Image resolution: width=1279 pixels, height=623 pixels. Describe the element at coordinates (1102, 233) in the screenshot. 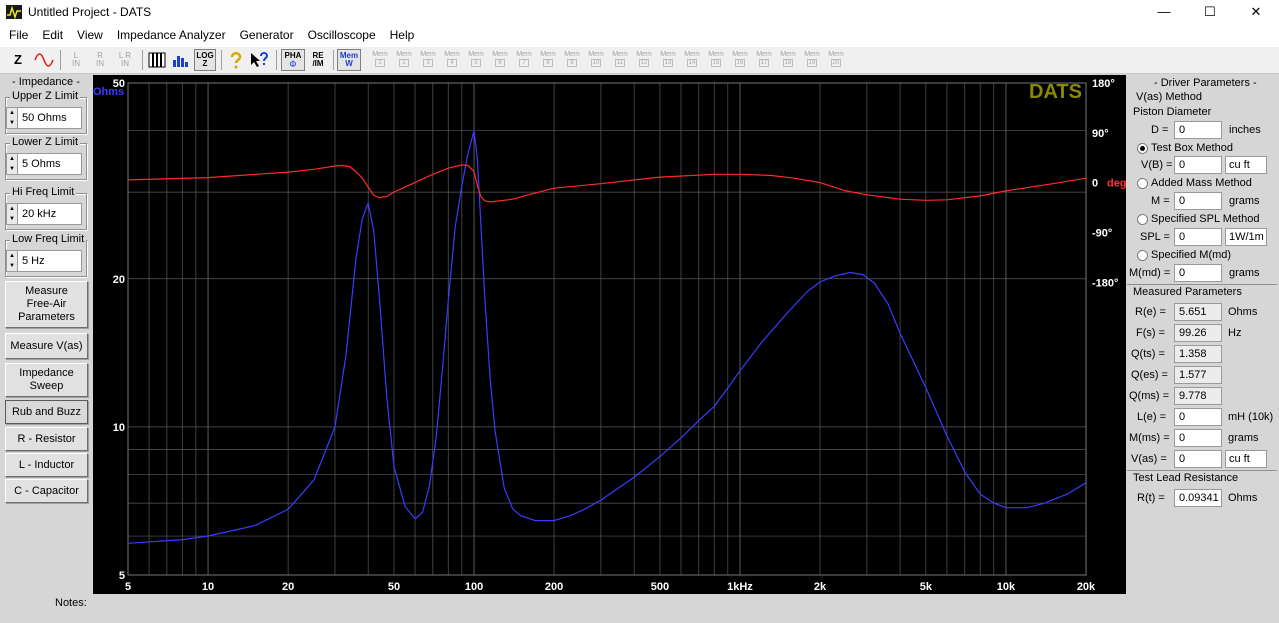

I see `phase-tick-label: -90°` at that location.